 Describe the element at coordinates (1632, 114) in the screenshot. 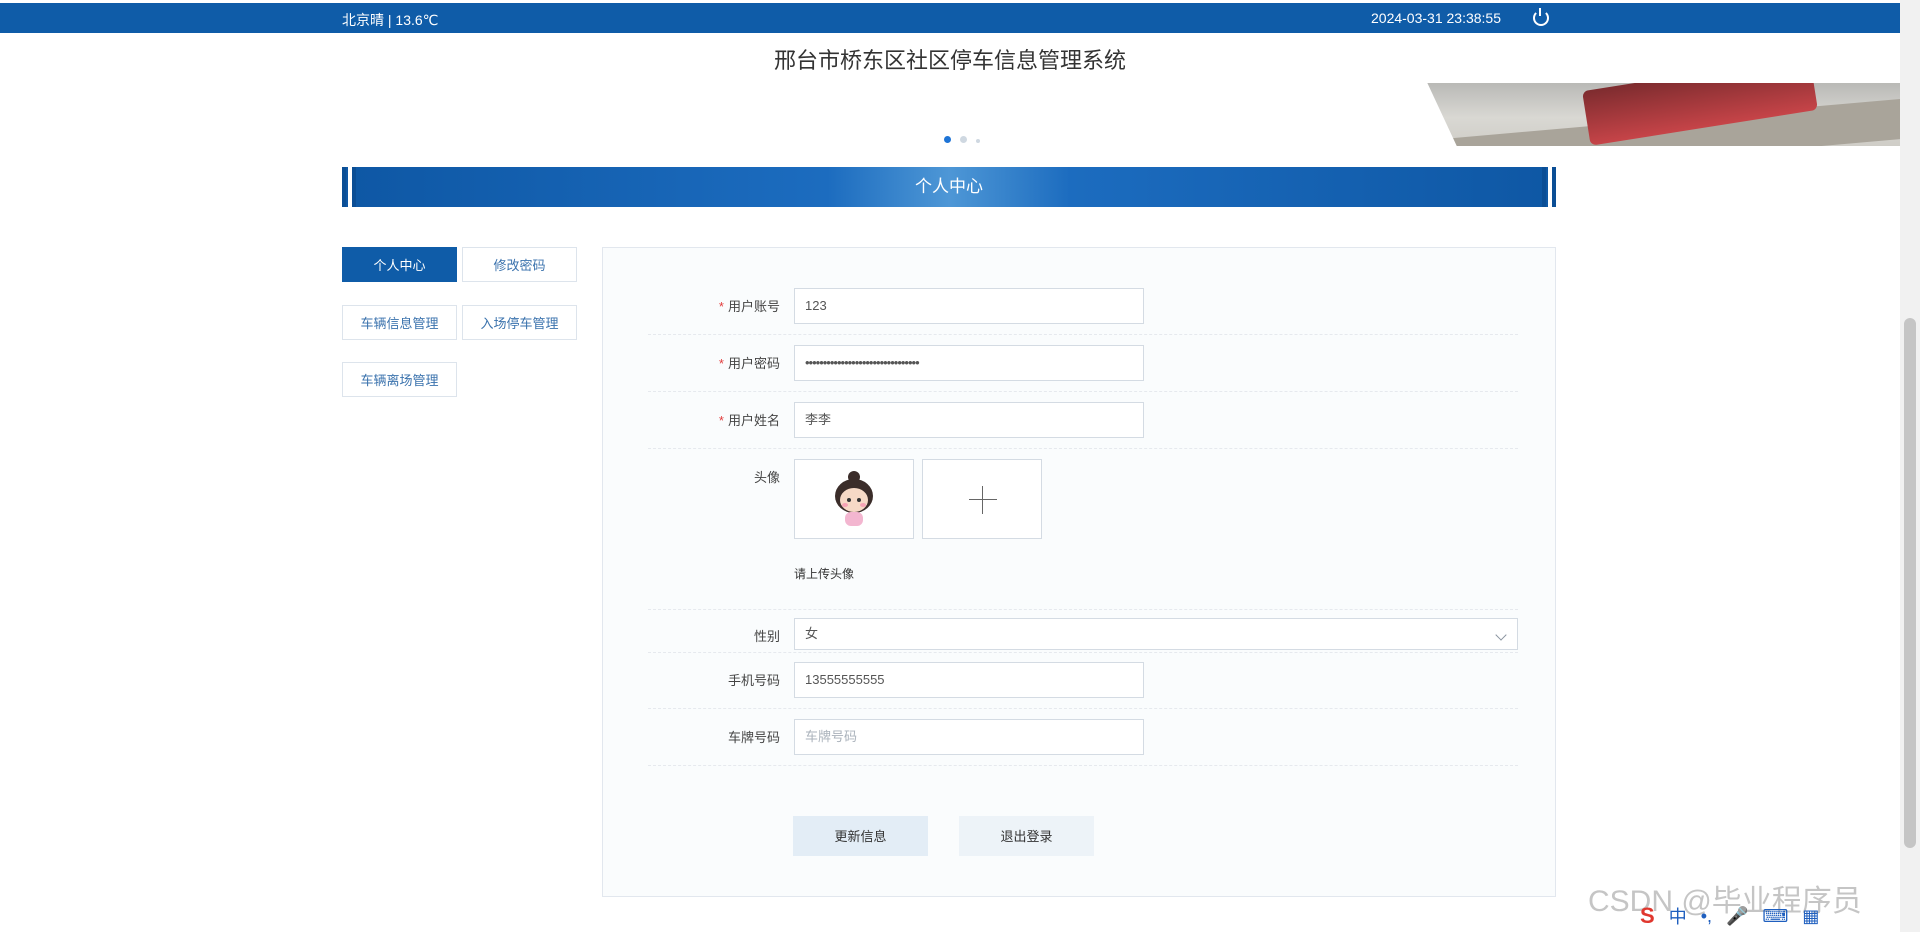

I see `banner-image` at that location.